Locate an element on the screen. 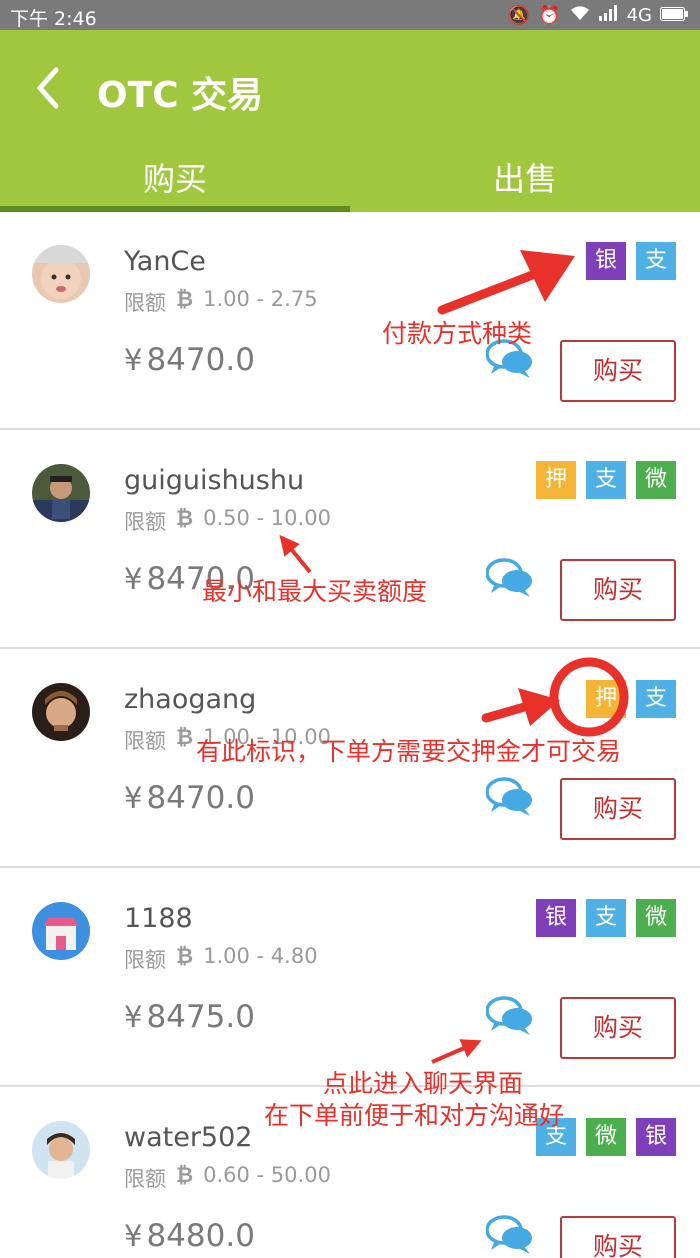 This screenshot has width=700, height=1258. annotation-chat-line1: 点此进入聊天界面 is located at coordinates (423, 1083).